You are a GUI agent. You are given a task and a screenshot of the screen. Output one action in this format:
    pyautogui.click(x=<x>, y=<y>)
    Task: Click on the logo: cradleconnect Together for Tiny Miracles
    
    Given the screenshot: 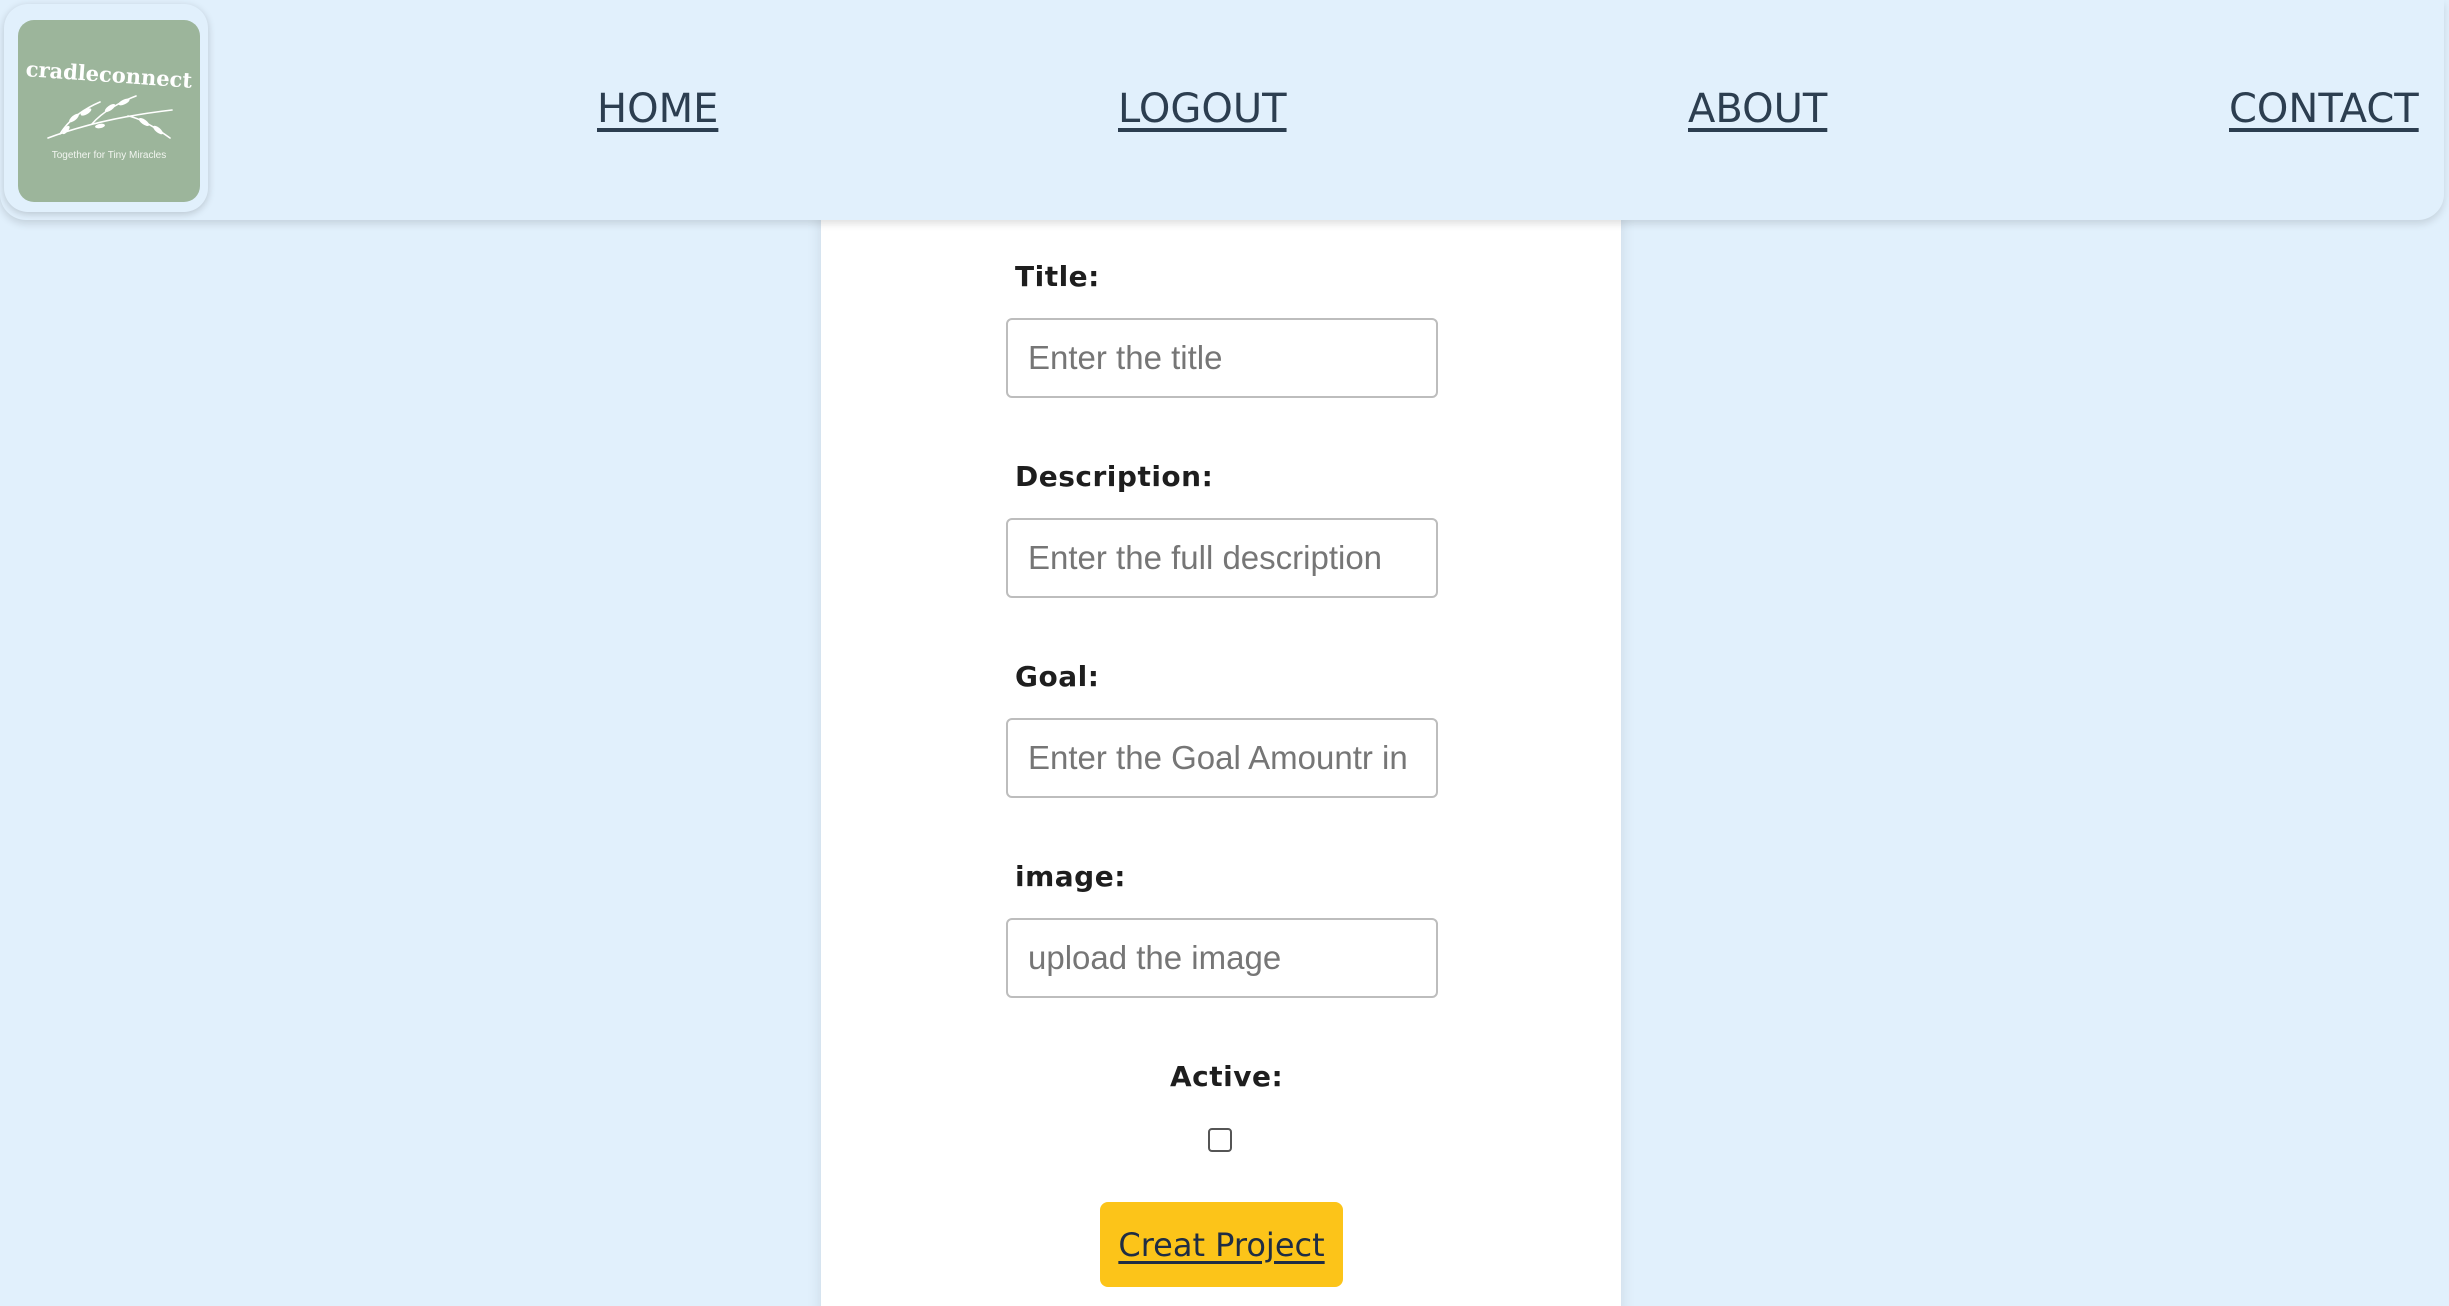 What is the action you would take?
    pyautogui.click(x=106, y=108)
    